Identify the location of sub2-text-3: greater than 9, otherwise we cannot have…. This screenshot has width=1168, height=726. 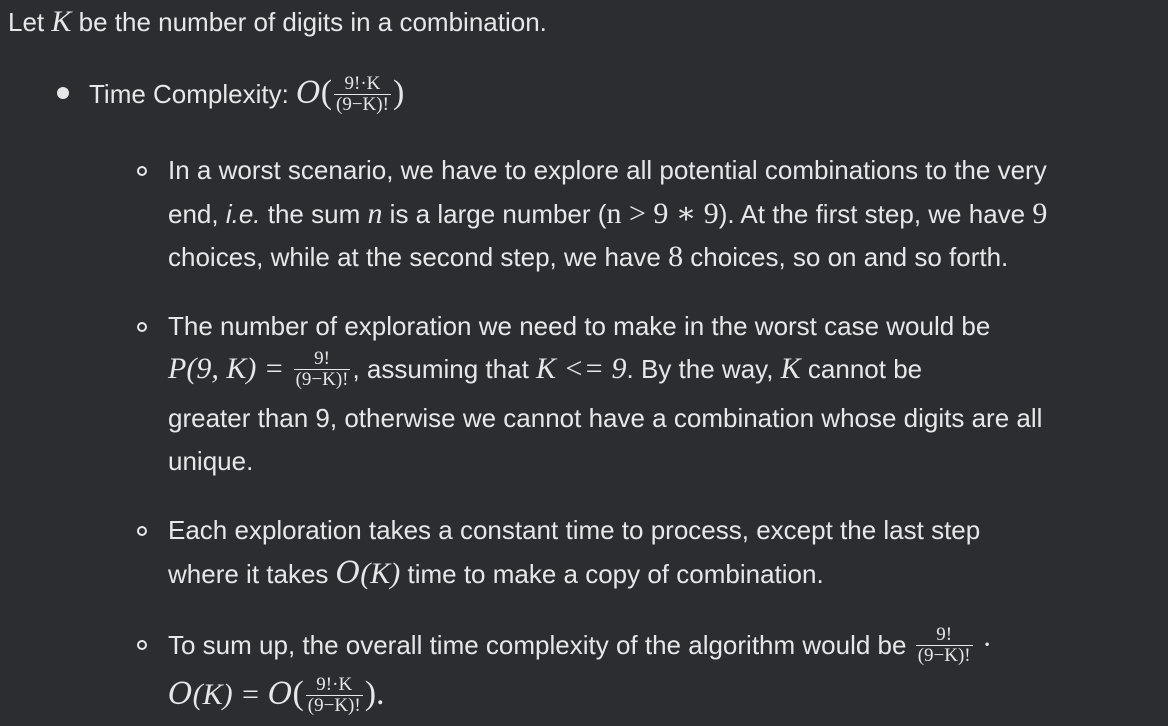
(605, 418).